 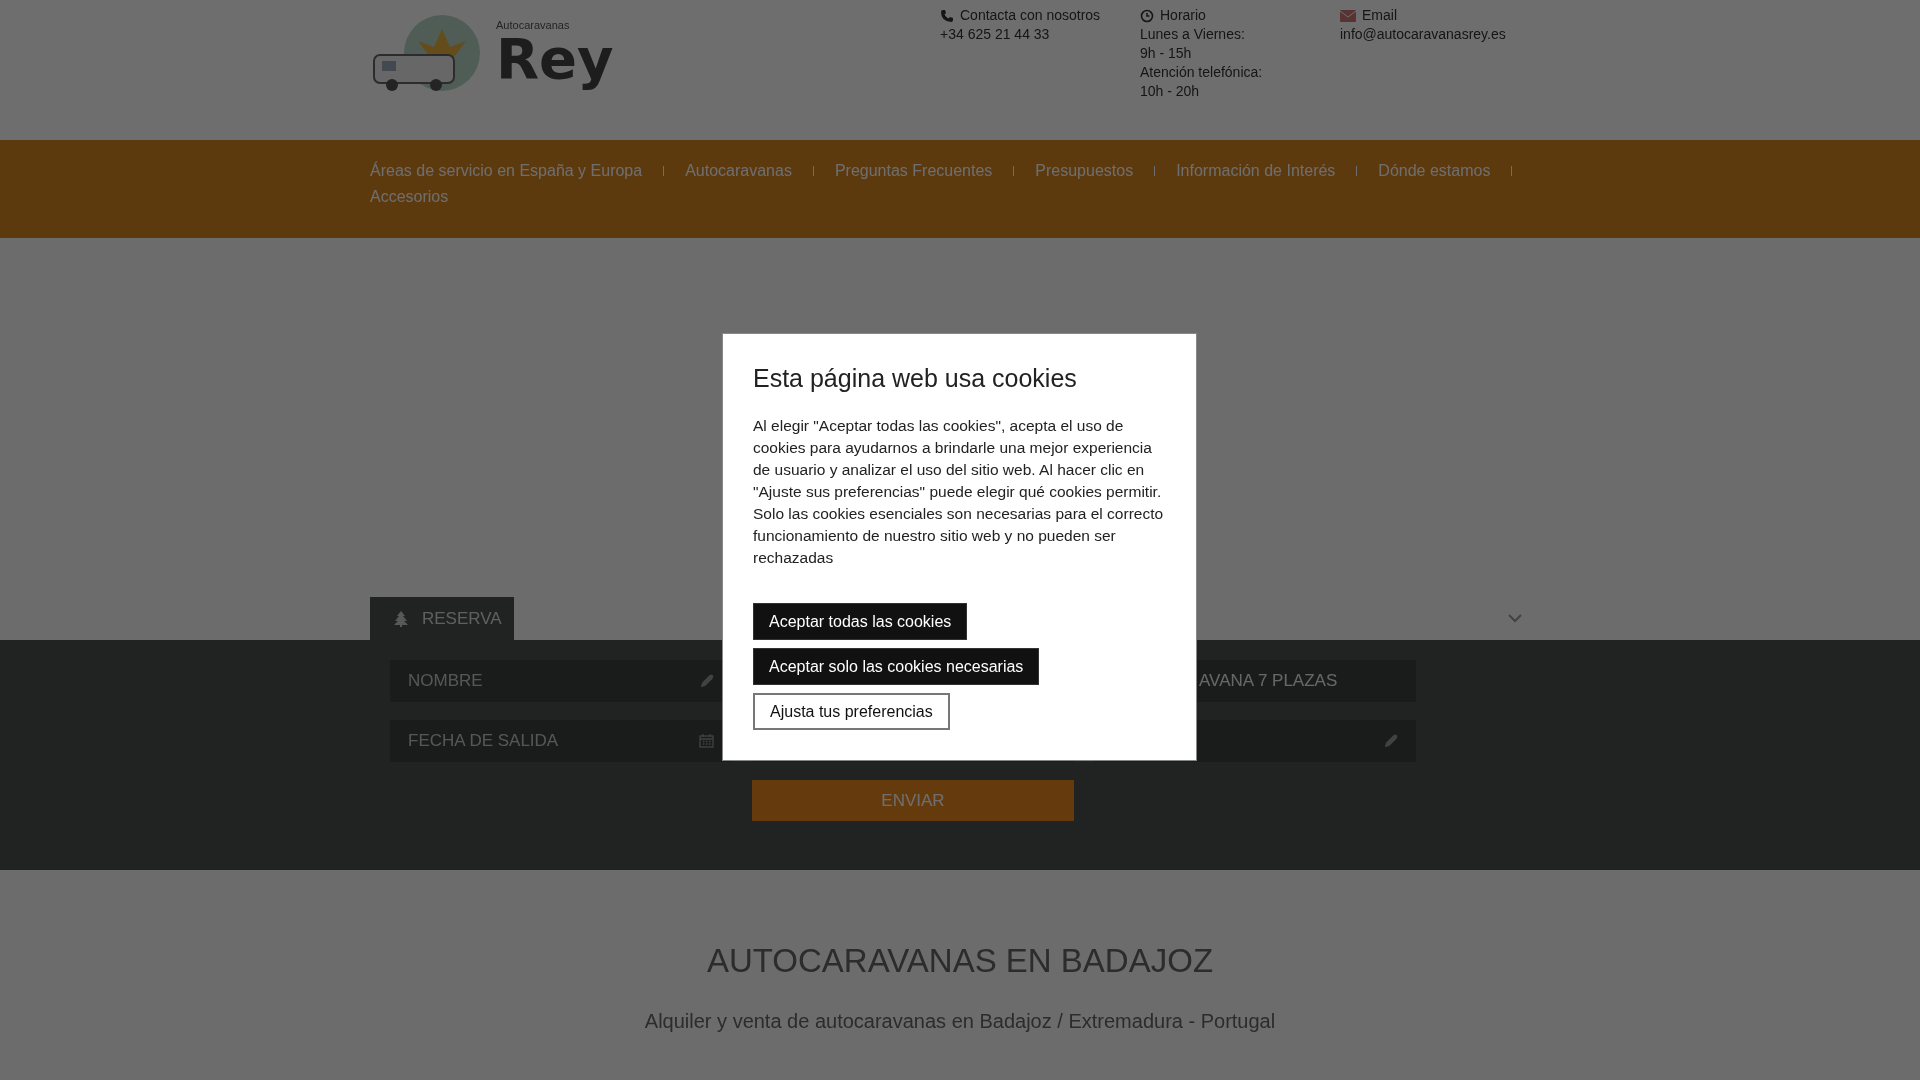 I want to click on nav-link: Autocaravanas, so click(x=738, y=171).